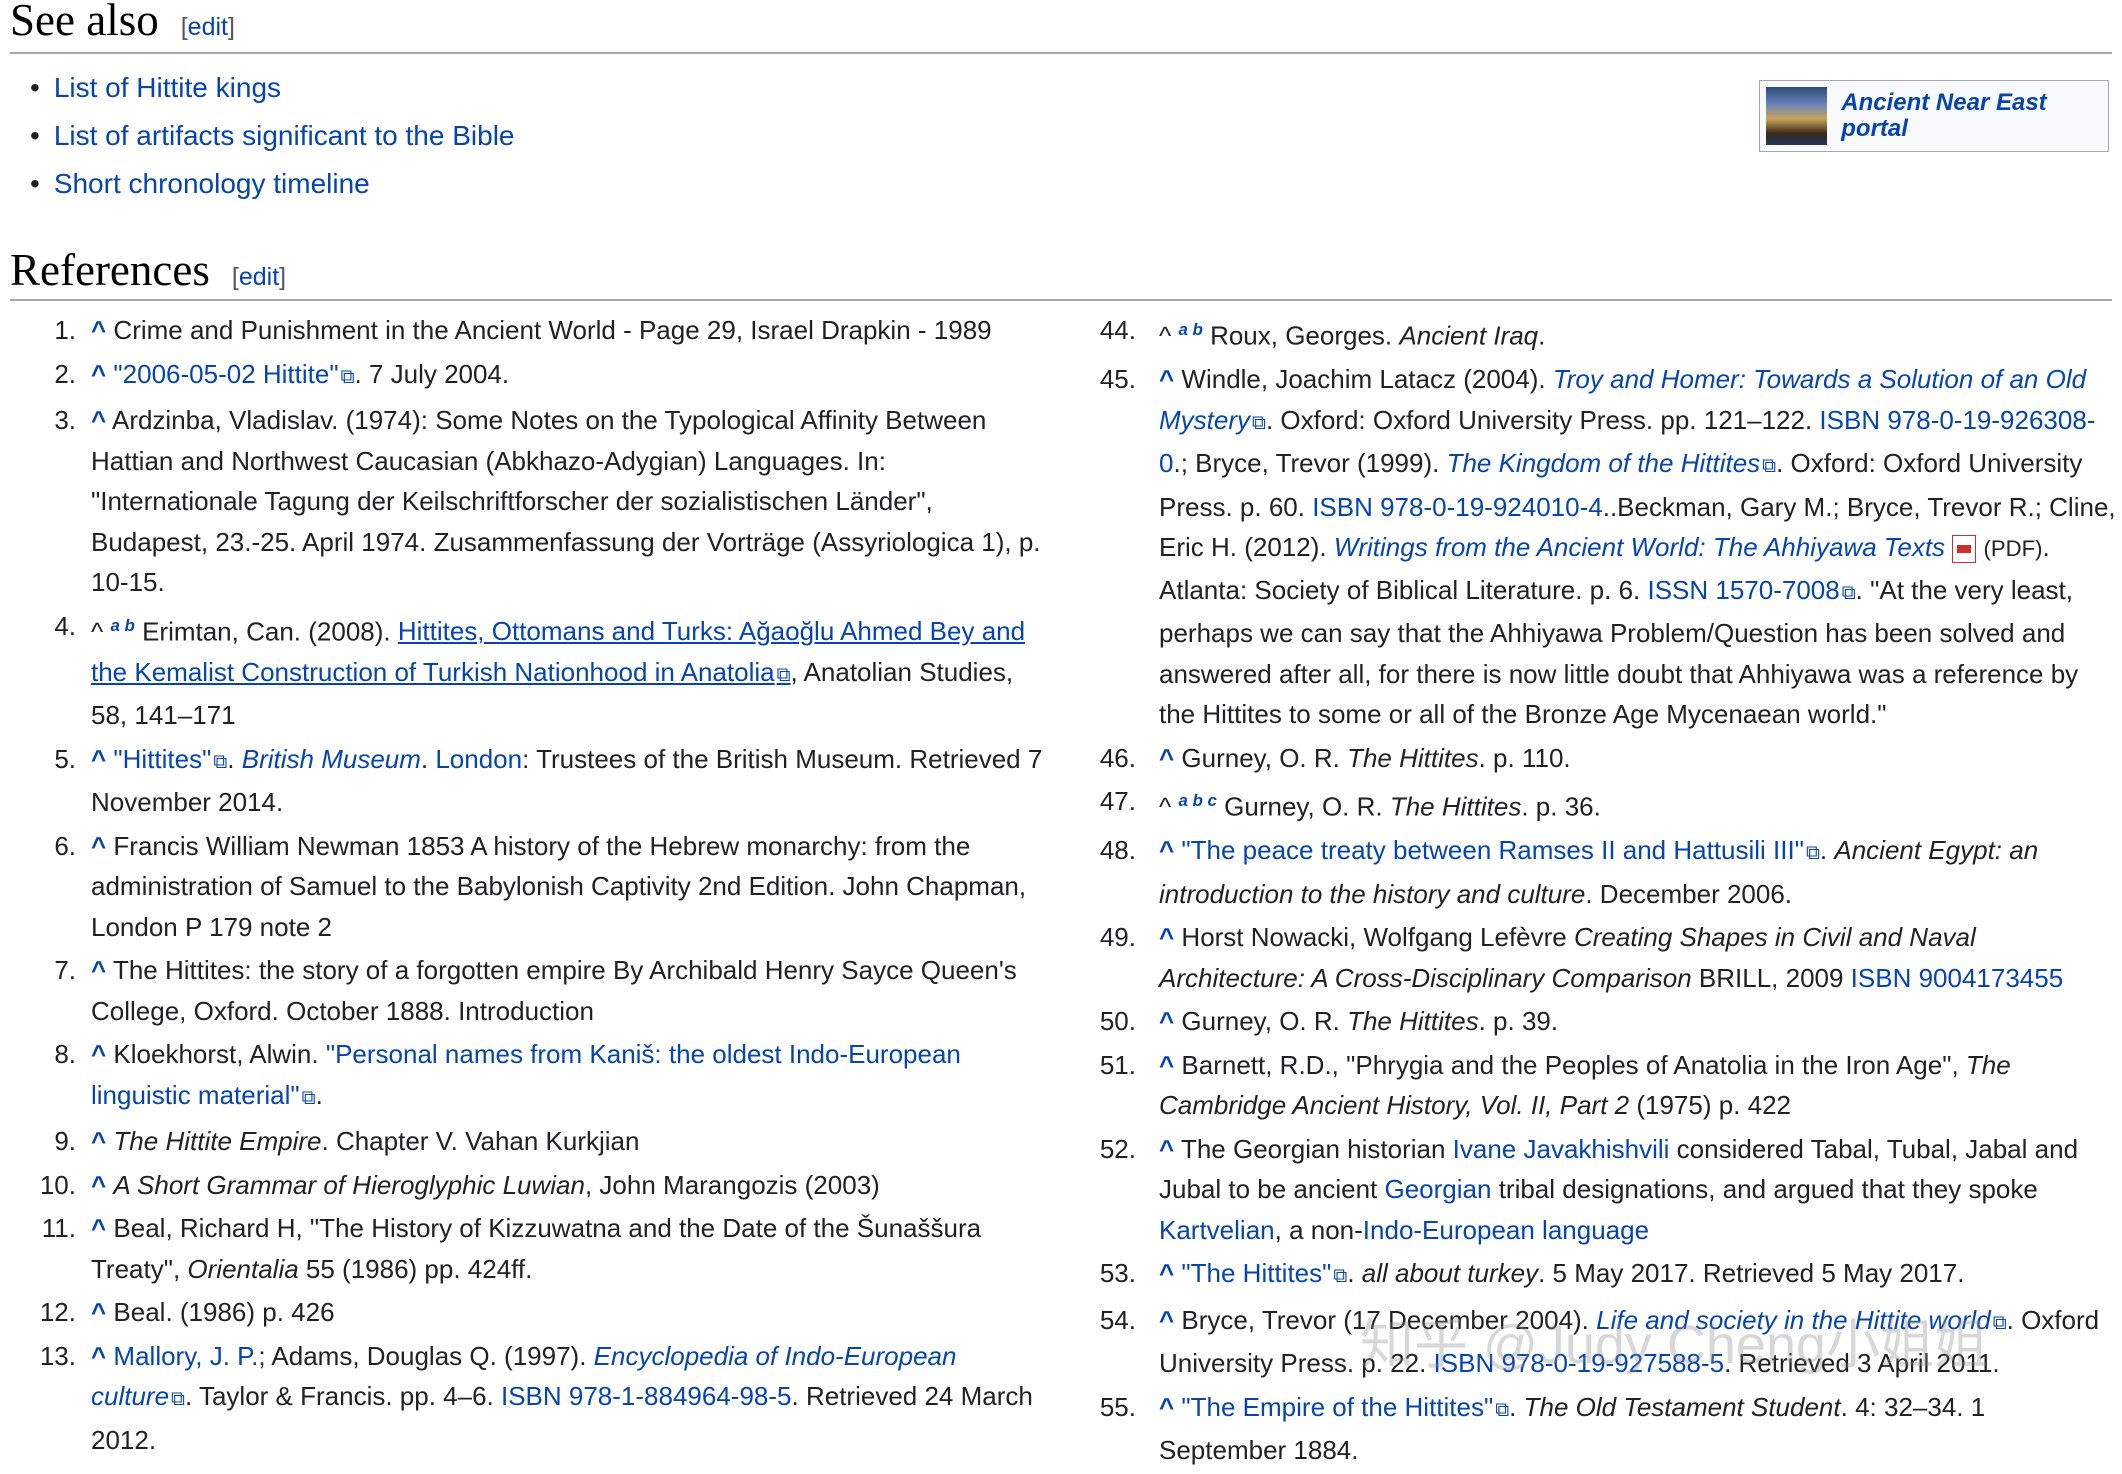 The height and width of the screenshot is (1474, 2122). I want to click on edit-link-wrapper: [edit], so click(259, 277).